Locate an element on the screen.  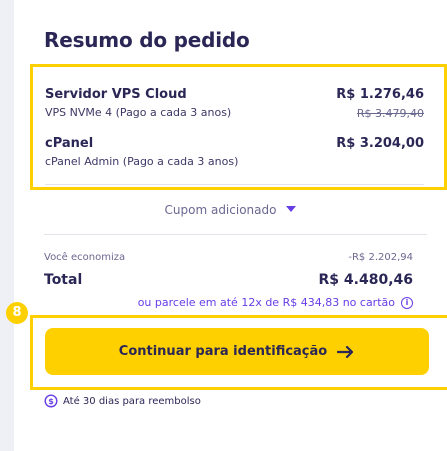
coupon-label: Cupom adicionado is located at coordinates (220, 210).